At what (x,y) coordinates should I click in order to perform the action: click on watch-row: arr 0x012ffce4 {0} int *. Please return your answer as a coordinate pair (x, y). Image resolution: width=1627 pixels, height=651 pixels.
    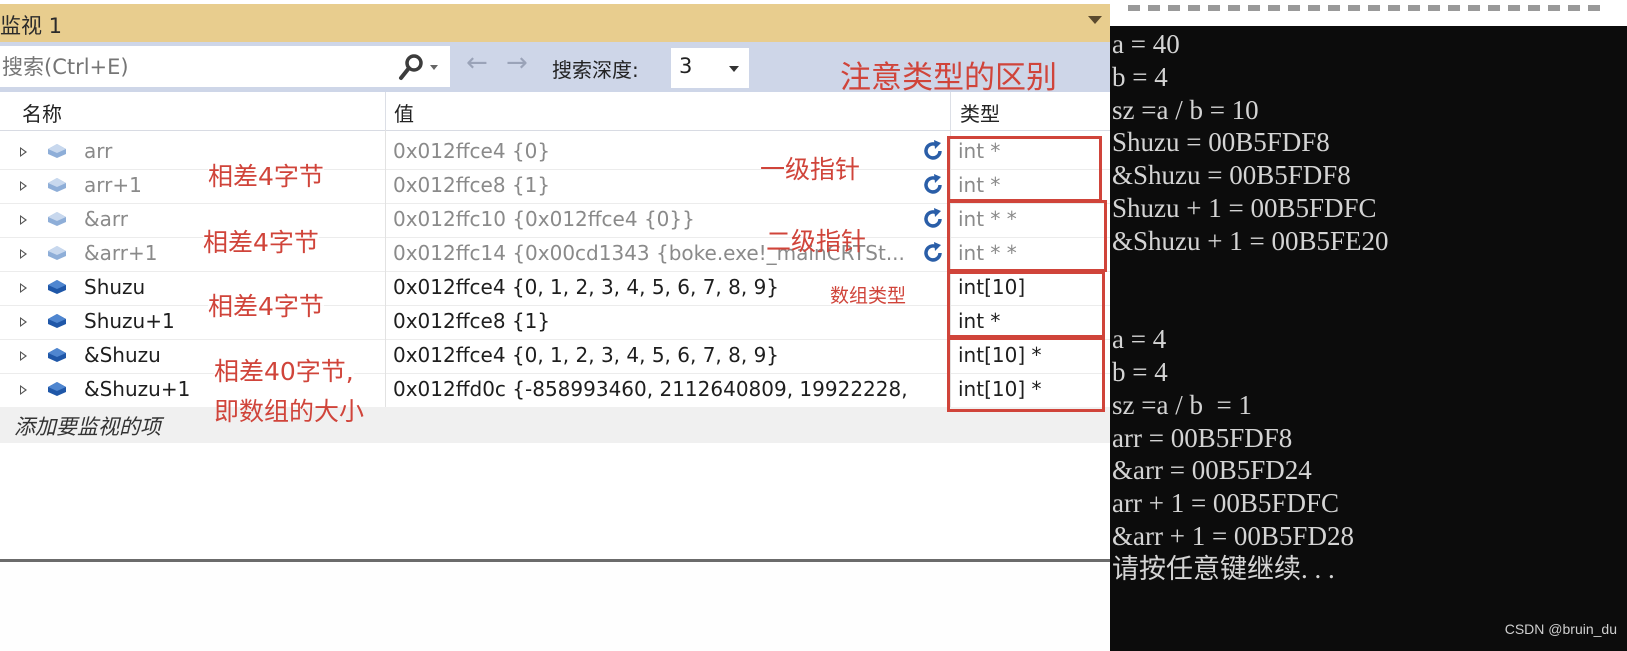
    Looking at the image, I should click on (555, 152).